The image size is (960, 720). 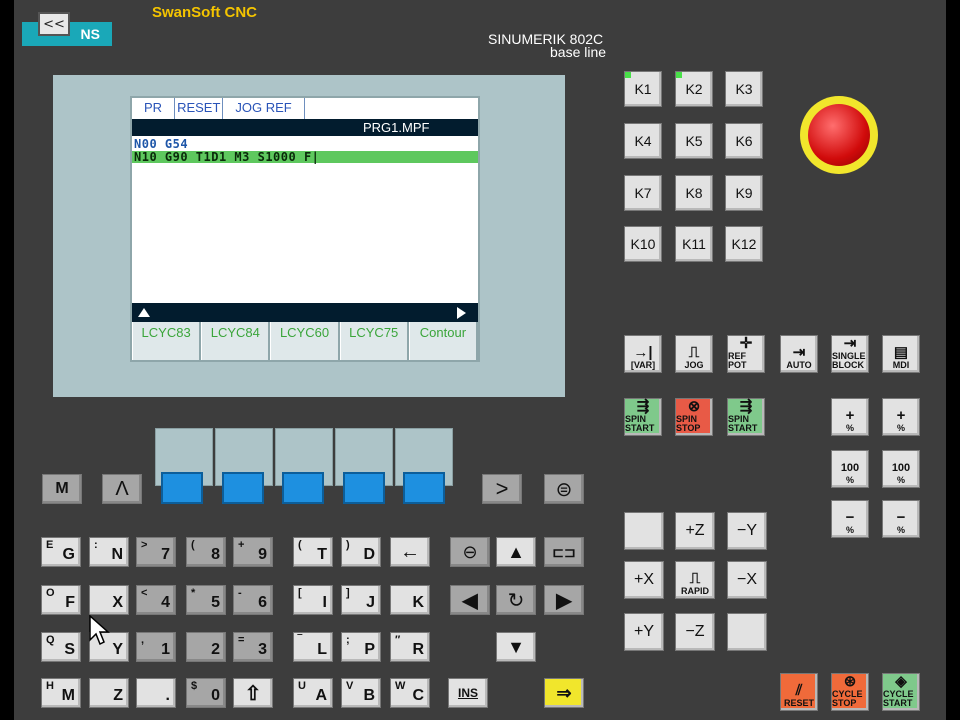 I want to click on key-7: >7, so click(x=156, y=552).